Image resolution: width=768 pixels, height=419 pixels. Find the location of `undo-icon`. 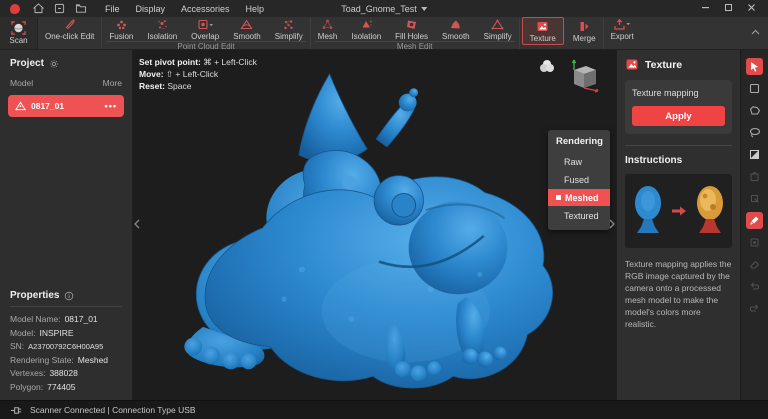

undo-icon is located at coordinates (755, 286).